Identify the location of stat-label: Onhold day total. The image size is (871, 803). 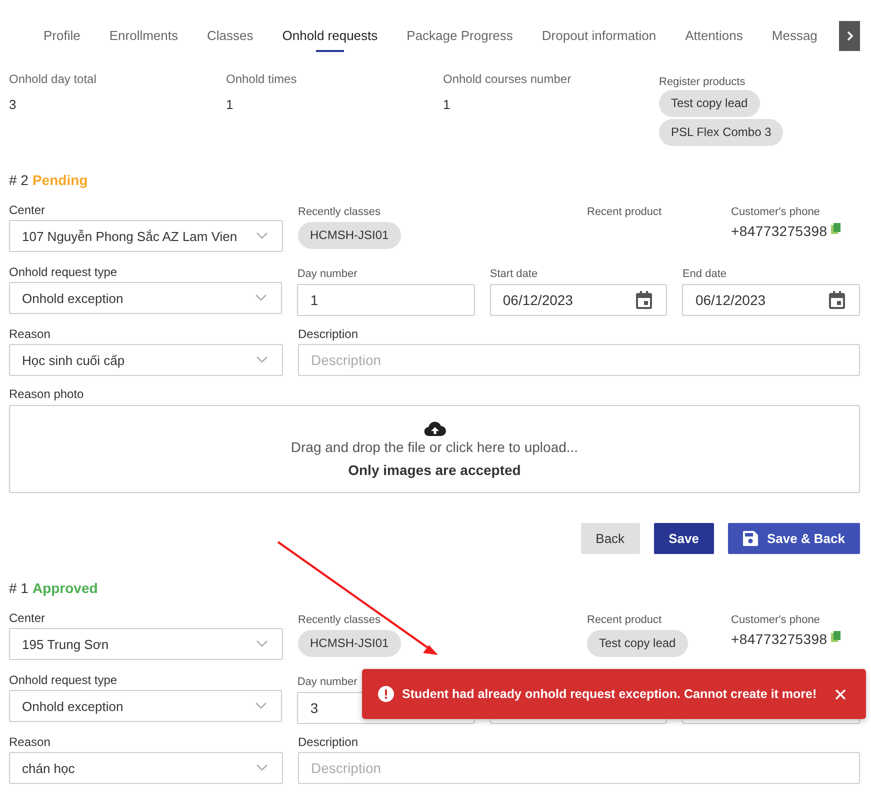
(53, 79).